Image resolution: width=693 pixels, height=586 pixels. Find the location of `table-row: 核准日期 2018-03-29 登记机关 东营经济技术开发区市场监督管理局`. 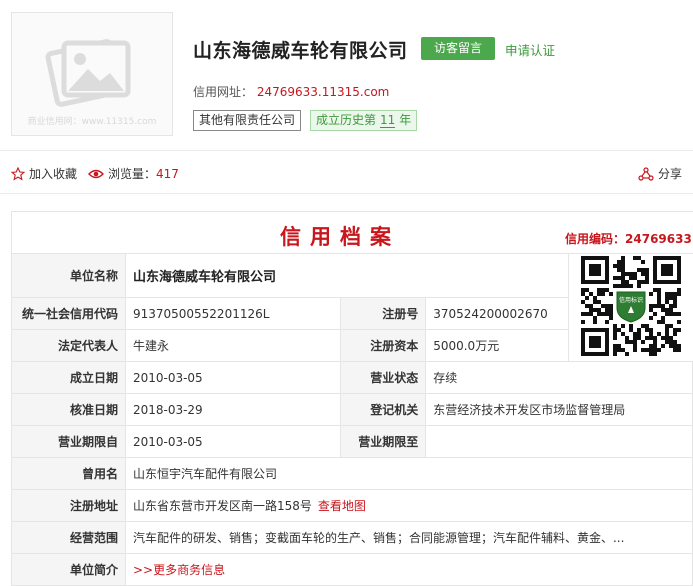

table-row: 核准日期 2018-03-29 登记机关 东营经济技术开发区市场监督管理局 is located at coordinates (352, 409).